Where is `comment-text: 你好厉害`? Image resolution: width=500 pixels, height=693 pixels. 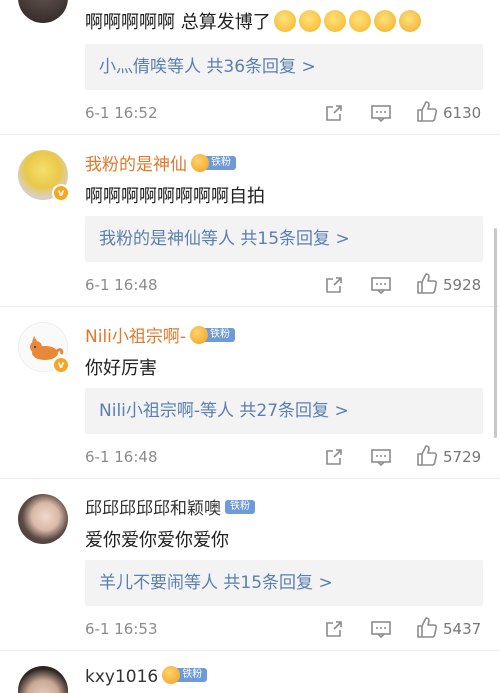
comment-text: 你好厉害 is located at coordinates (121, 368).